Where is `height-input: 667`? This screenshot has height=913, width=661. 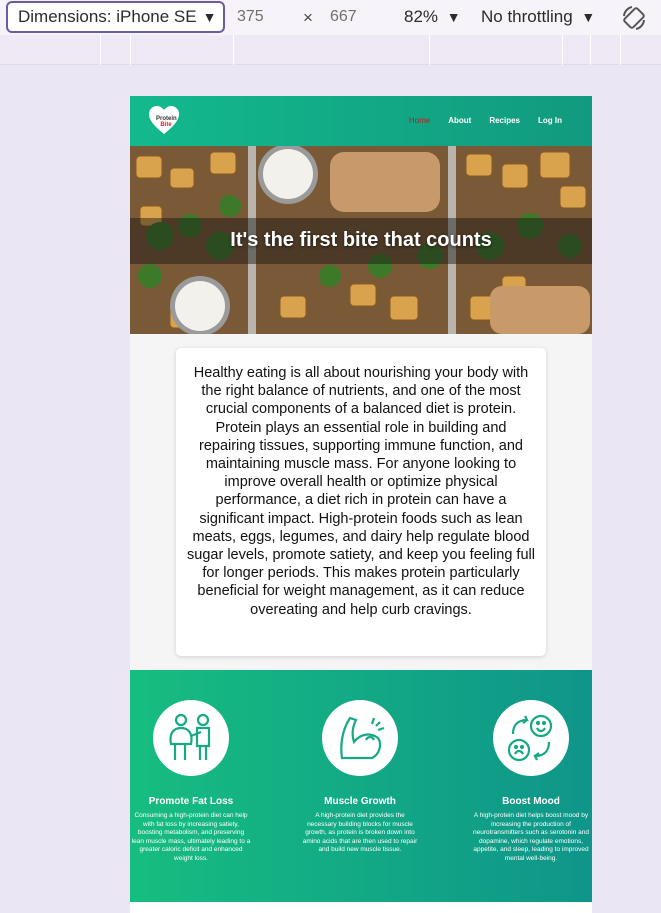 height-input: 667 is located at coordinates (343, 17).